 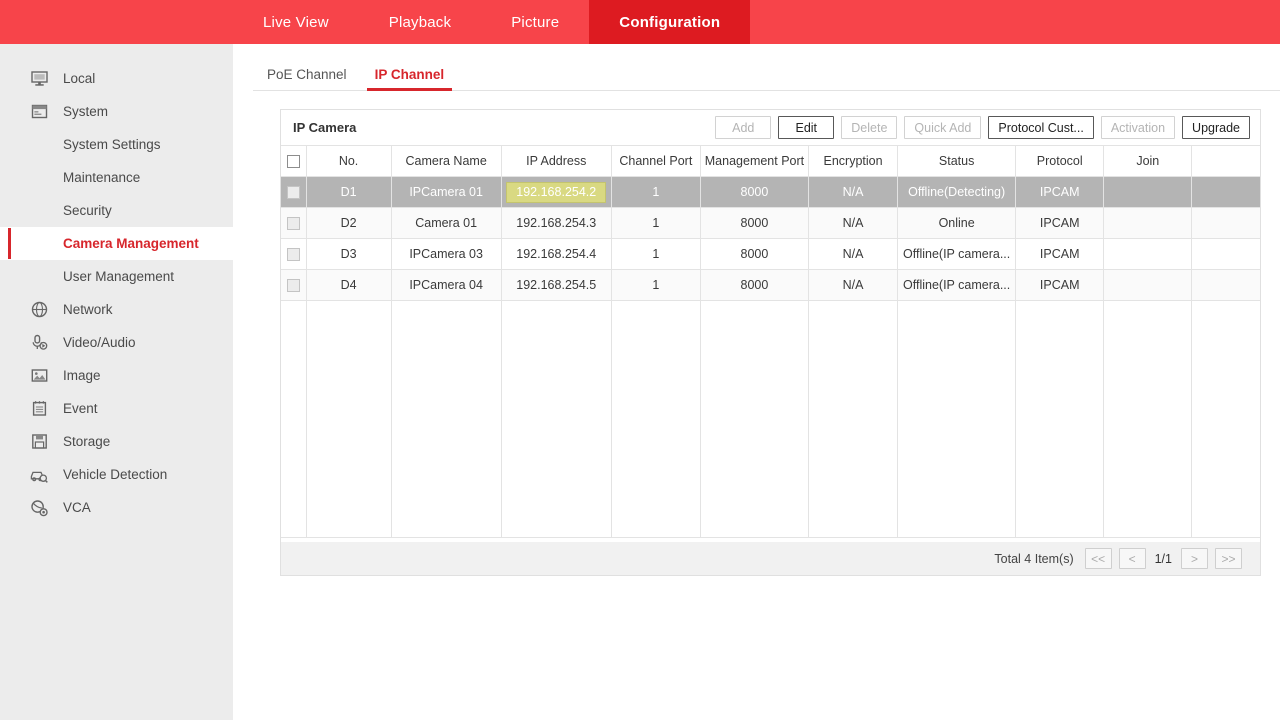 I want to click on sidebar-item-maintenance: Maintenance, so click(x=116, y=177).